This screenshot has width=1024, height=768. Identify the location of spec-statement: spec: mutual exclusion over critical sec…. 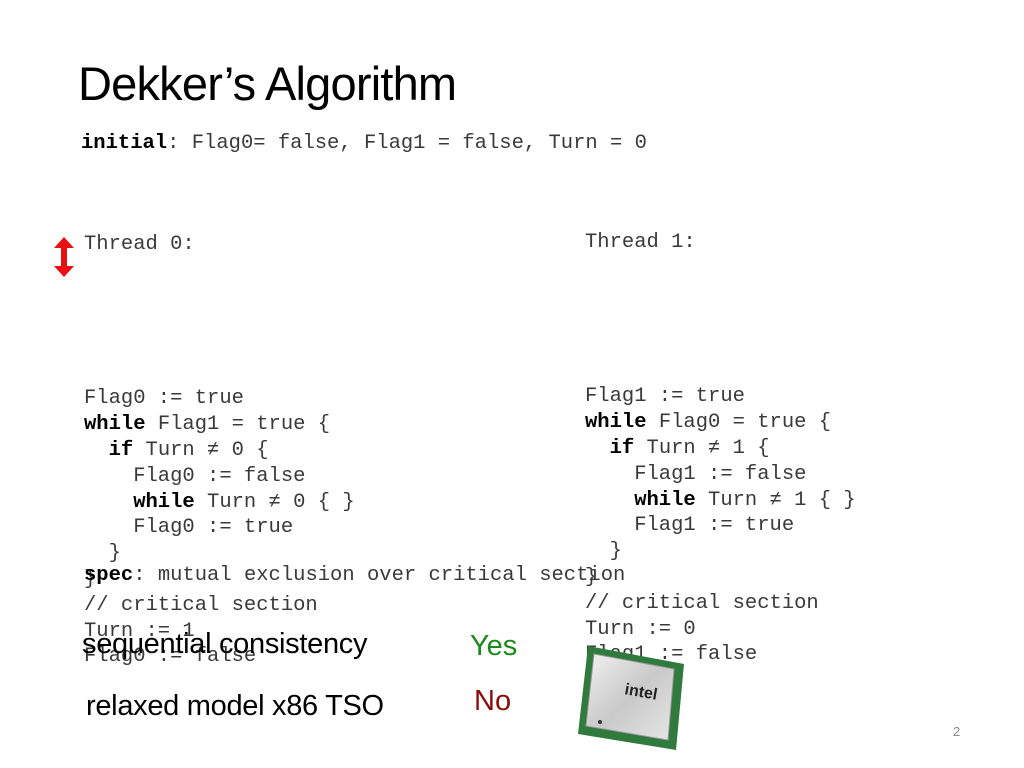
(354, 576).